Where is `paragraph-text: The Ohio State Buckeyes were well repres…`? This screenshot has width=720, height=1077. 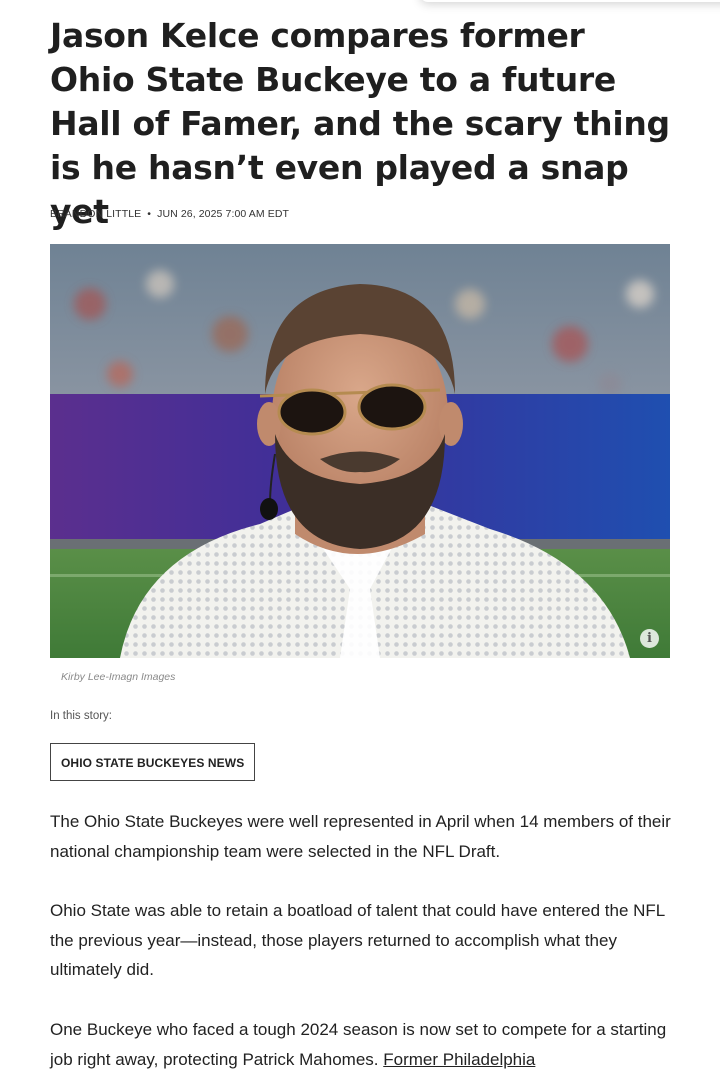
paragraph-text: The Ohio State Buckeyes were well repres… is located at coordinates (360, 836).